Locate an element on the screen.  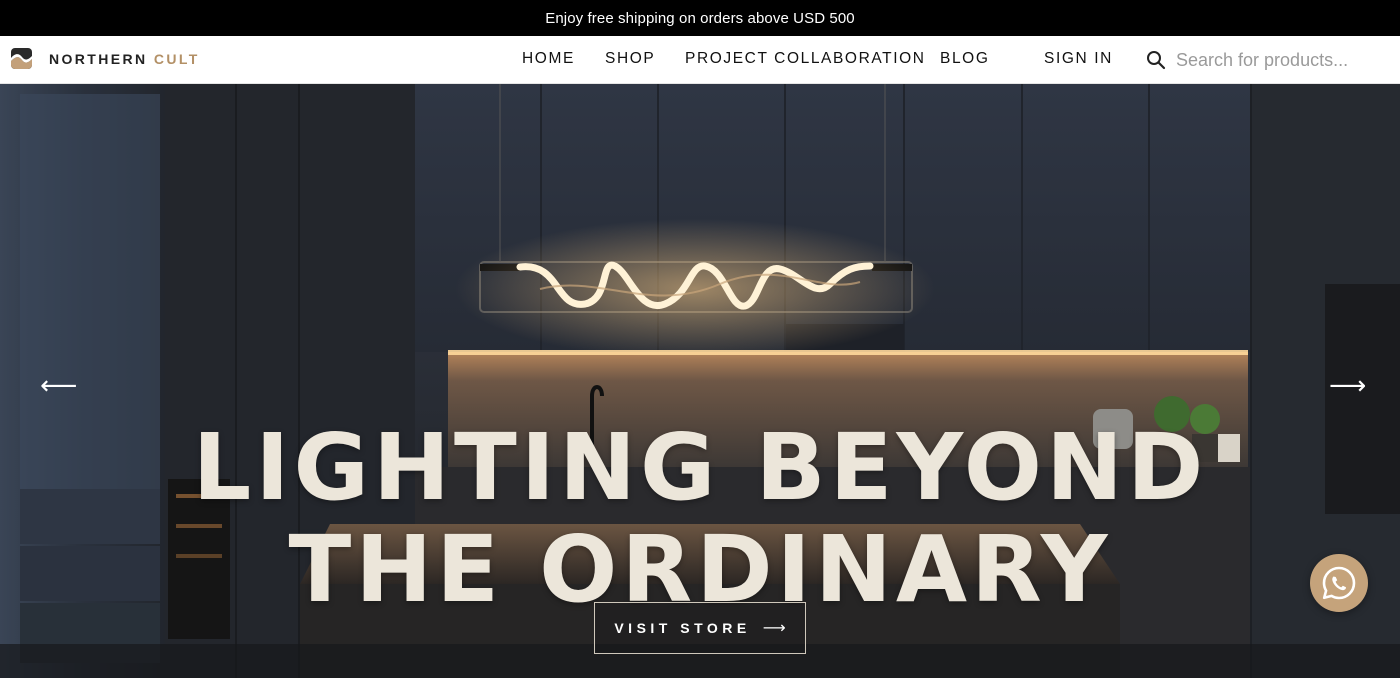
nav-home: HOME is located at coordinates (548, 59).